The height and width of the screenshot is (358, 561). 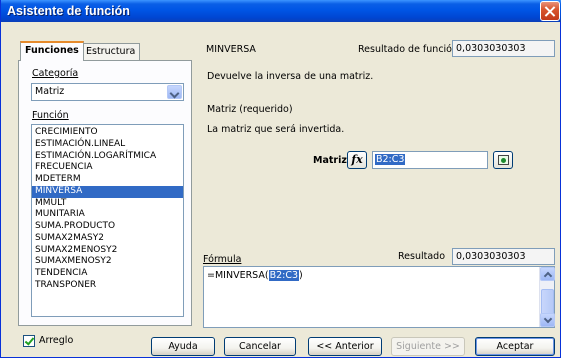 I want to click on help-button-label: Ayuda, so click(x=183, y=346).